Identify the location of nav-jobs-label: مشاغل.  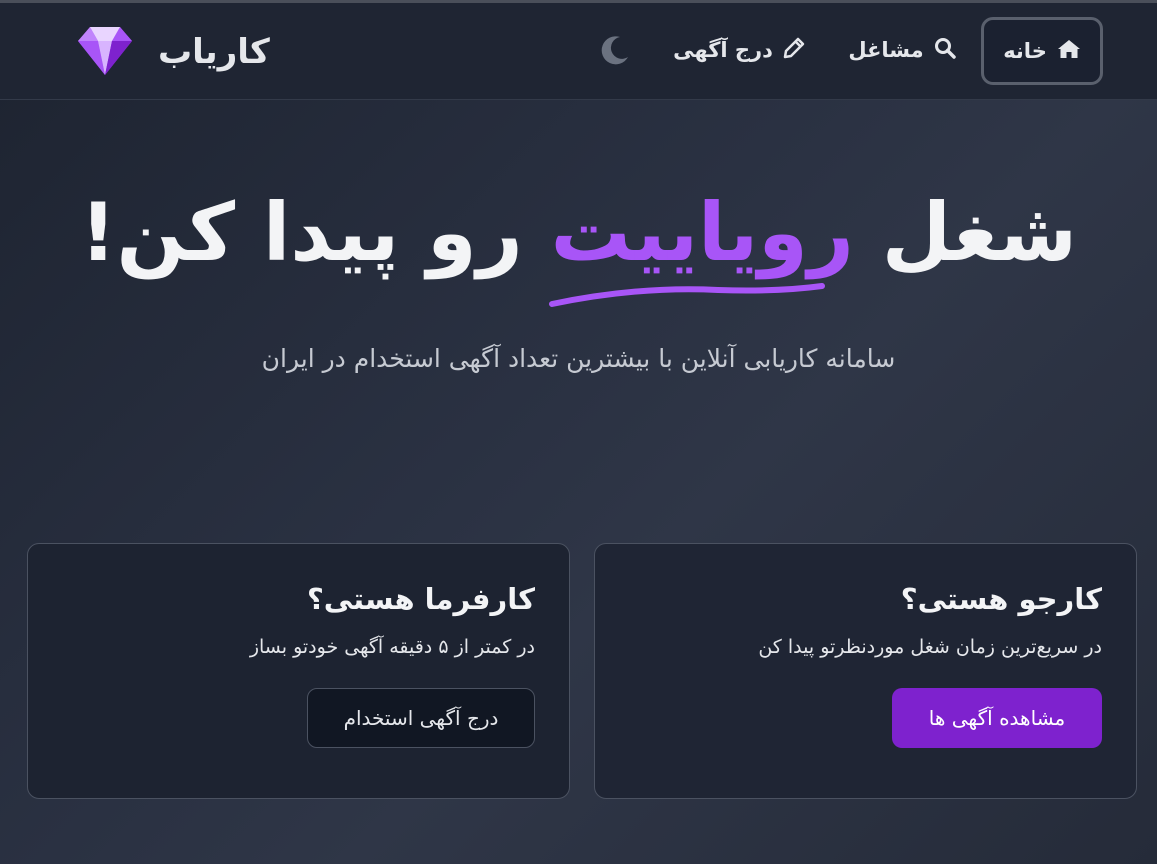
(886, 50).